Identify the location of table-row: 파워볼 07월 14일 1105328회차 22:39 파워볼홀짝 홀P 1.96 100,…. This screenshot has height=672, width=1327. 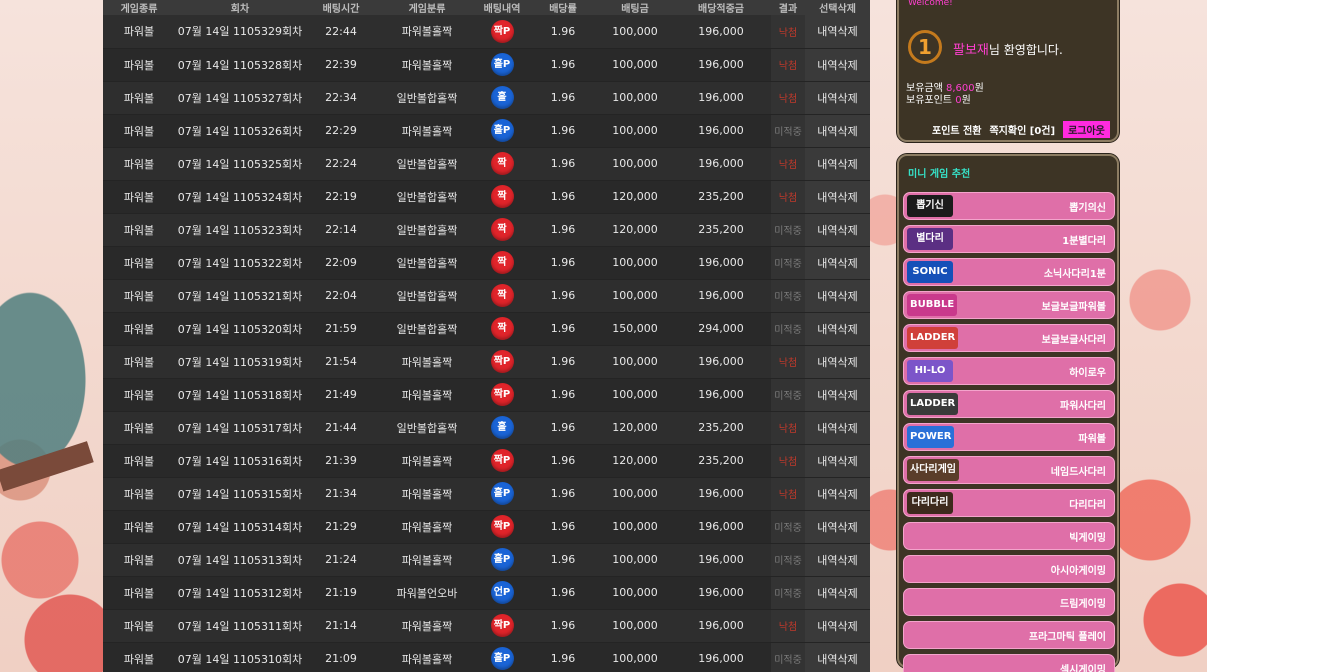
(486, 65).